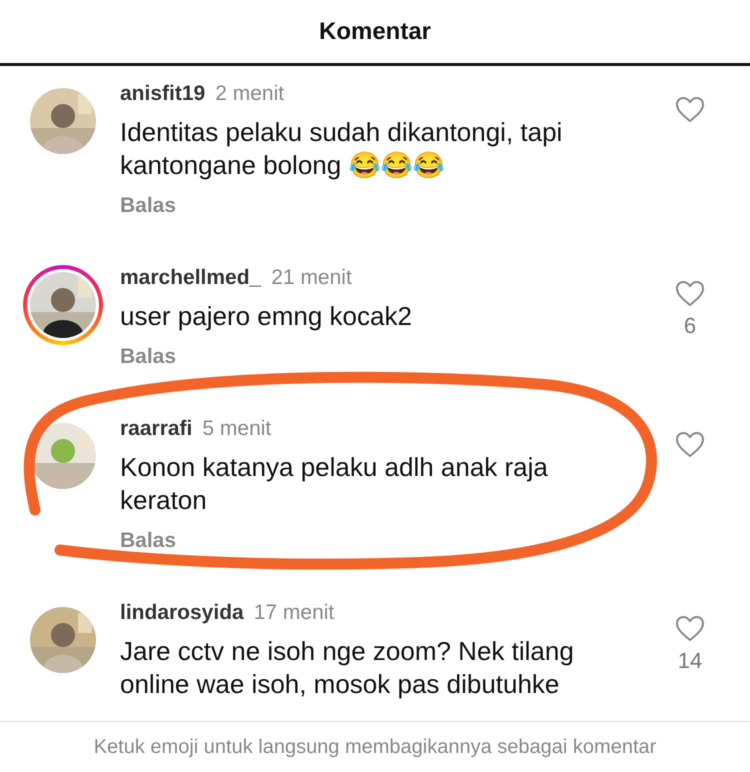 The width and height of the screenshot is (750, 772). What do you see at coordinates (266, 316) in the screenshot?
I see `comment-text: user pajero emng kocak2` at bounding box center [266, 316].